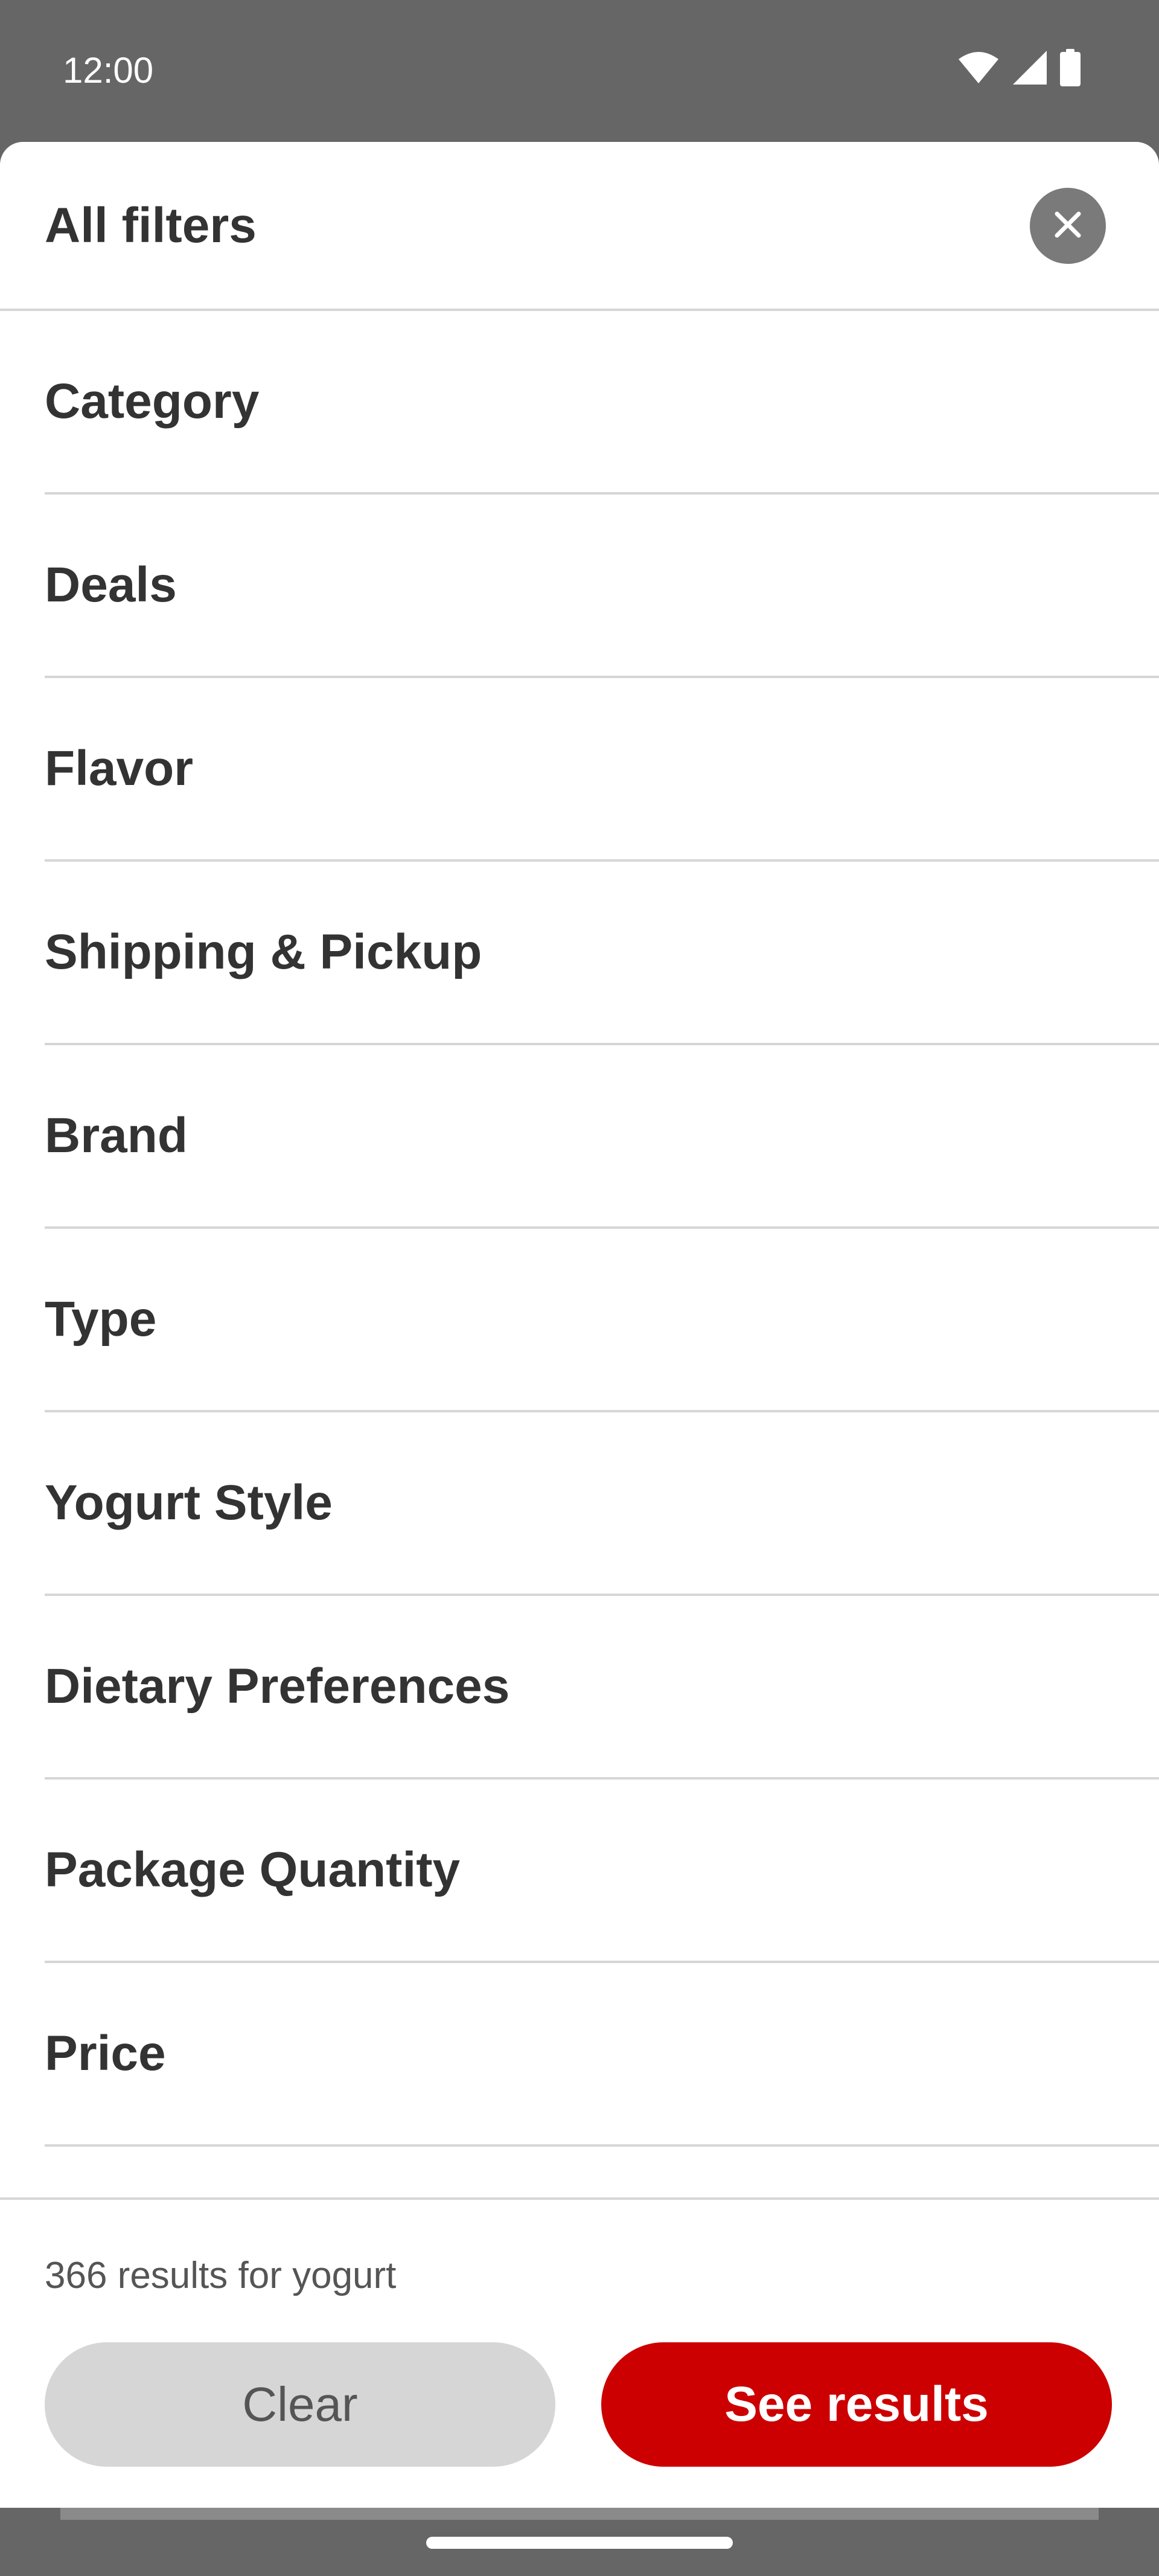 The image size is (1159, 2576). Describe the element at coordinates (263, 951) in the screenshot. I see `filter-label: Shipping & Pickup` at that location.